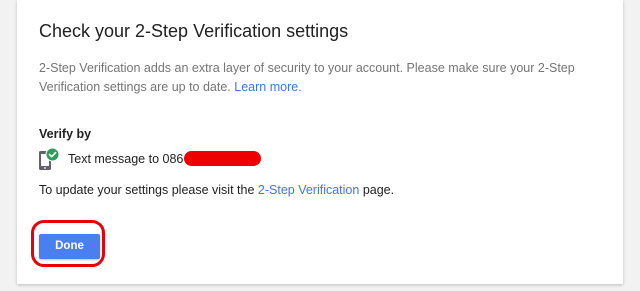  What do you see at coordinates (126, 159) in the screenshot?
I see `method-text: Text message to 086` at bounding box center [126, 159].